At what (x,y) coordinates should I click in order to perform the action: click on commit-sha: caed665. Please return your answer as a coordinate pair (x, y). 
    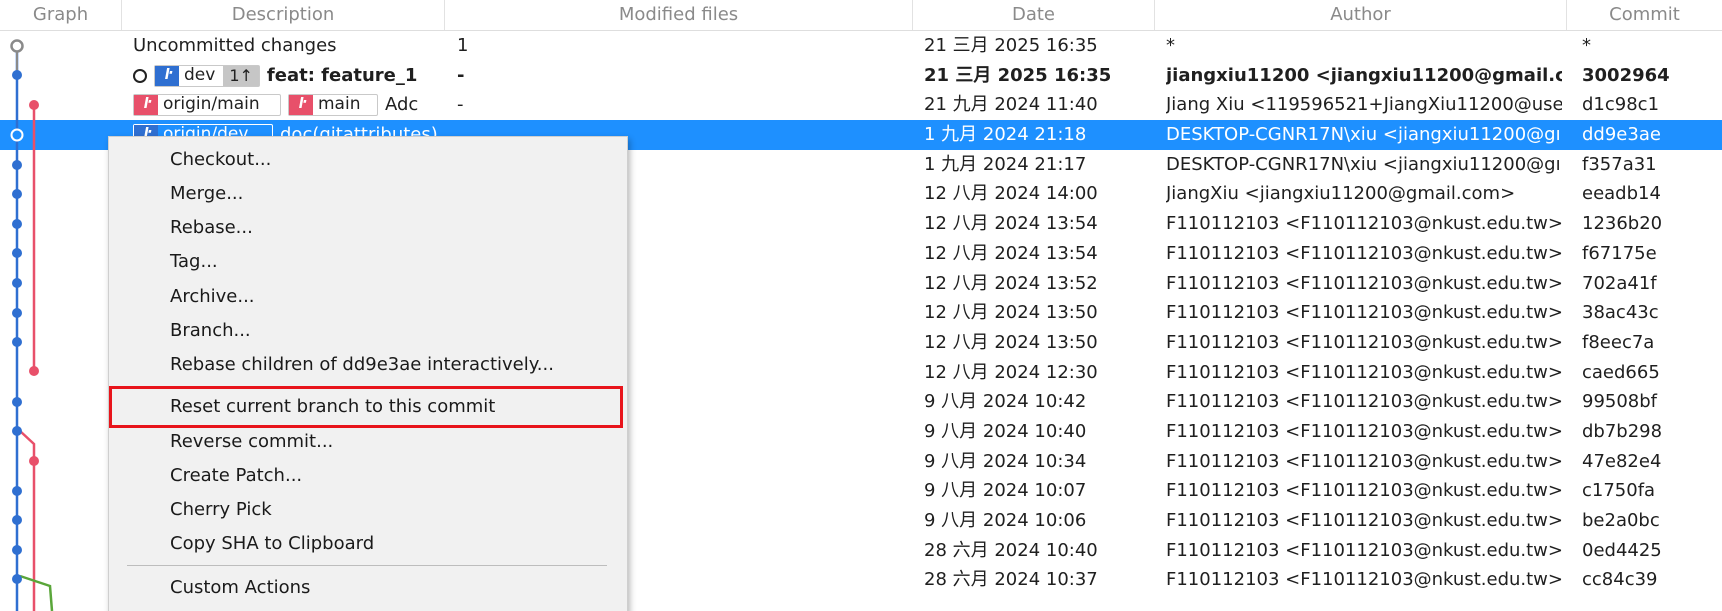
    Looking at the image, I should click on (1621, 372).